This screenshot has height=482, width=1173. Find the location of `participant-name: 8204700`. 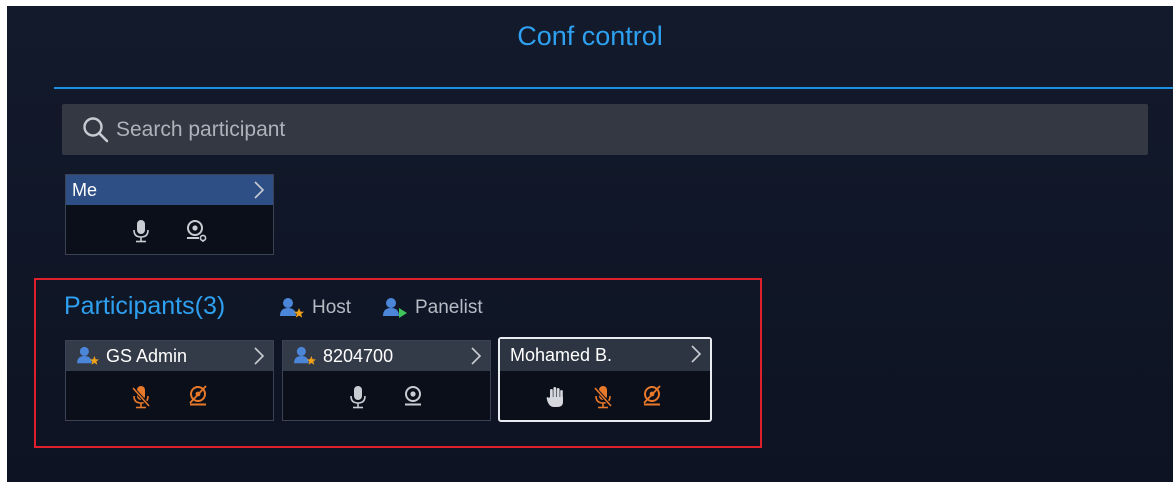

participant-name: 8204700 is located at coordinates (358, 355).